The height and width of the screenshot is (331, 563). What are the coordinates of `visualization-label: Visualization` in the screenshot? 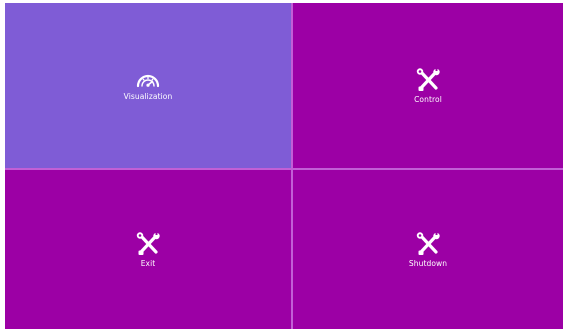 It's located at (148, 96).